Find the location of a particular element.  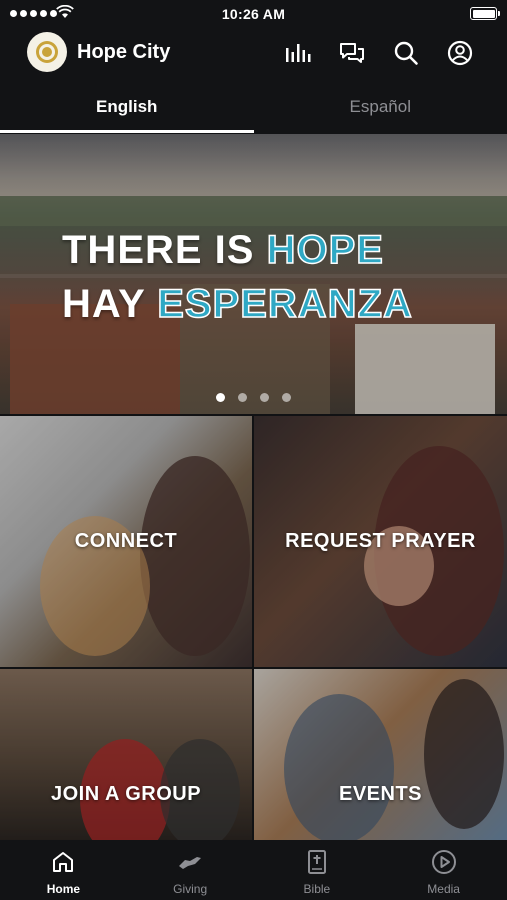

hero-text-hay: HAY is located at coordinates (104, 304).